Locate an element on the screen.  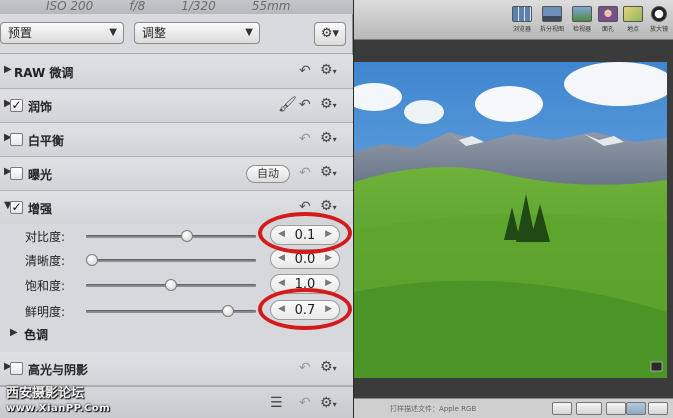
preset-bar: 预置 ▼ 调整 ▼ ⚙▾ is located at coordinates (176, 34).